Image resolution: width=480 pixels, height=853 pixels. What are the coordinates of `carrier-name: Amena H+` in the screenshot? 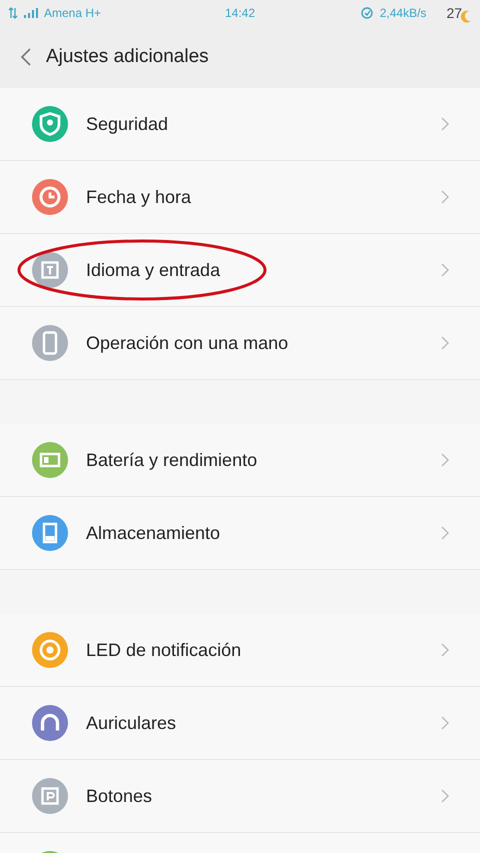 It's located at (73, 13).